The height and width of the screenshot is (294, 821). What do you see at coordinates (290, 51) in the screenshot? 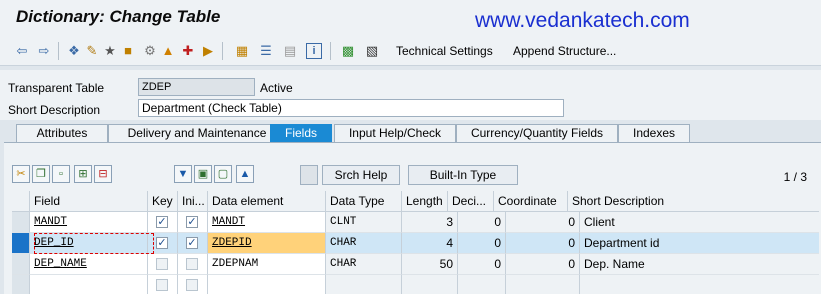
I see `table-contents-icon: ▤` at bounding box center [290, 51].